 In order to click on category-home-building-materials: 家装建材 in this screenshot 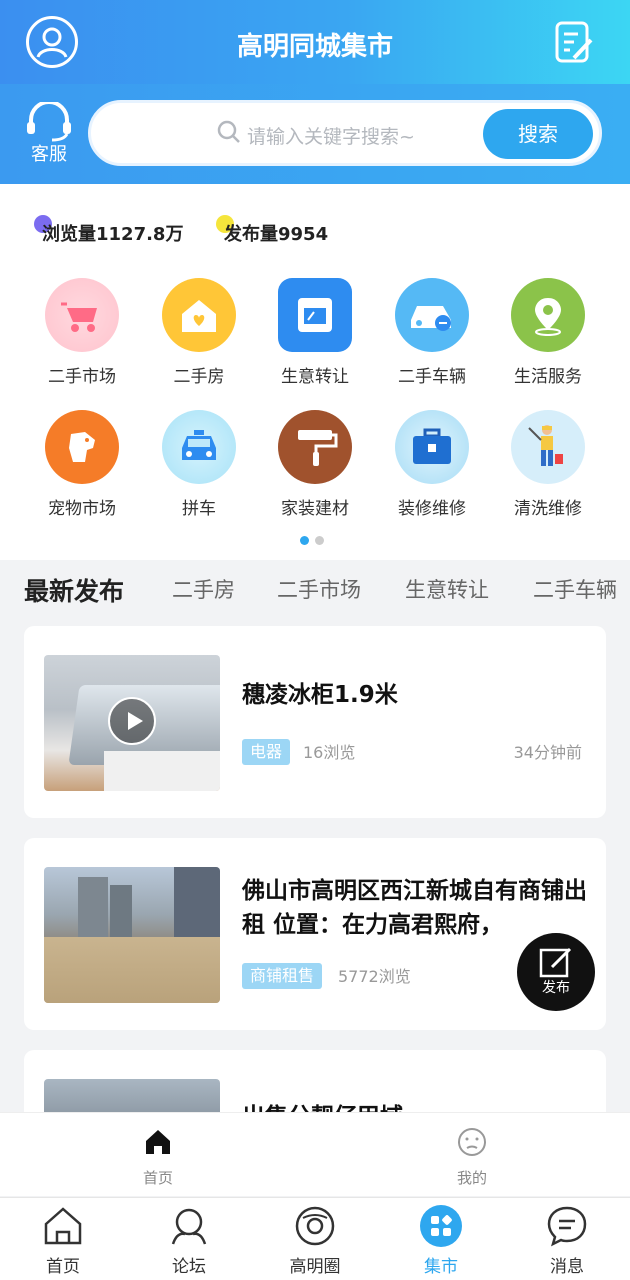, I will do `click(315, 464)`.